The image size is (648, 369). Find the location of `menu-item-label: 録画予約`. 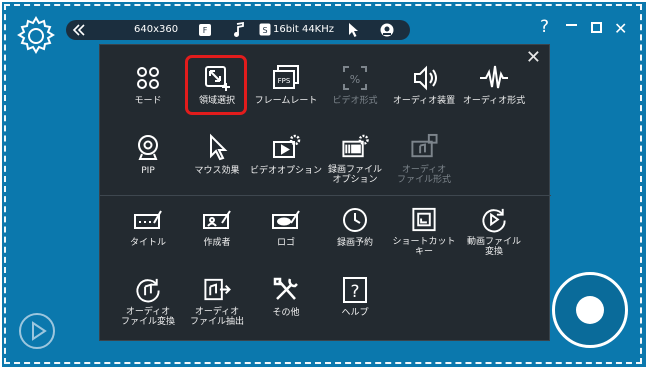

menu-item-label: 録画予約 is located at coordinates (354, 243).